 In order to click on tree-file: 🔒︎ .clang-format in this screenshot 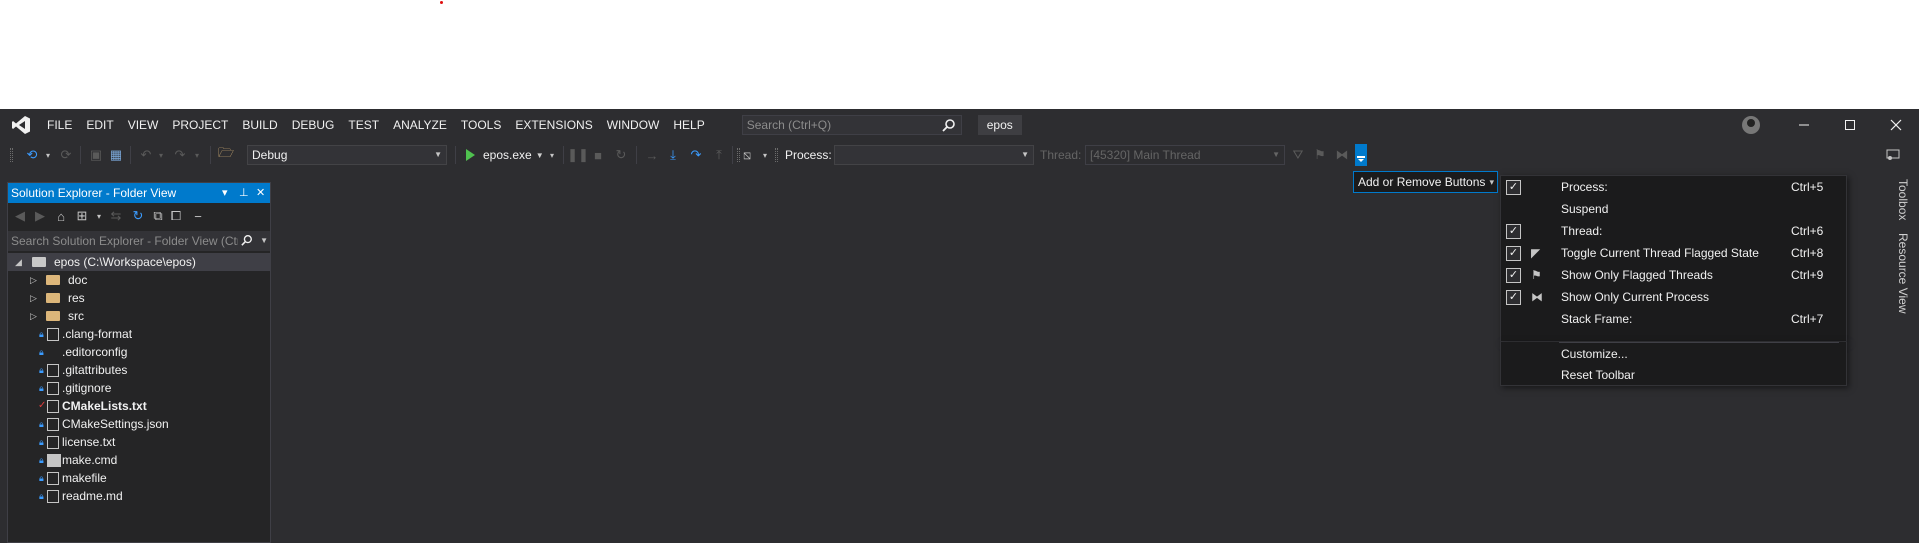, I will do `click(139, 334)`.